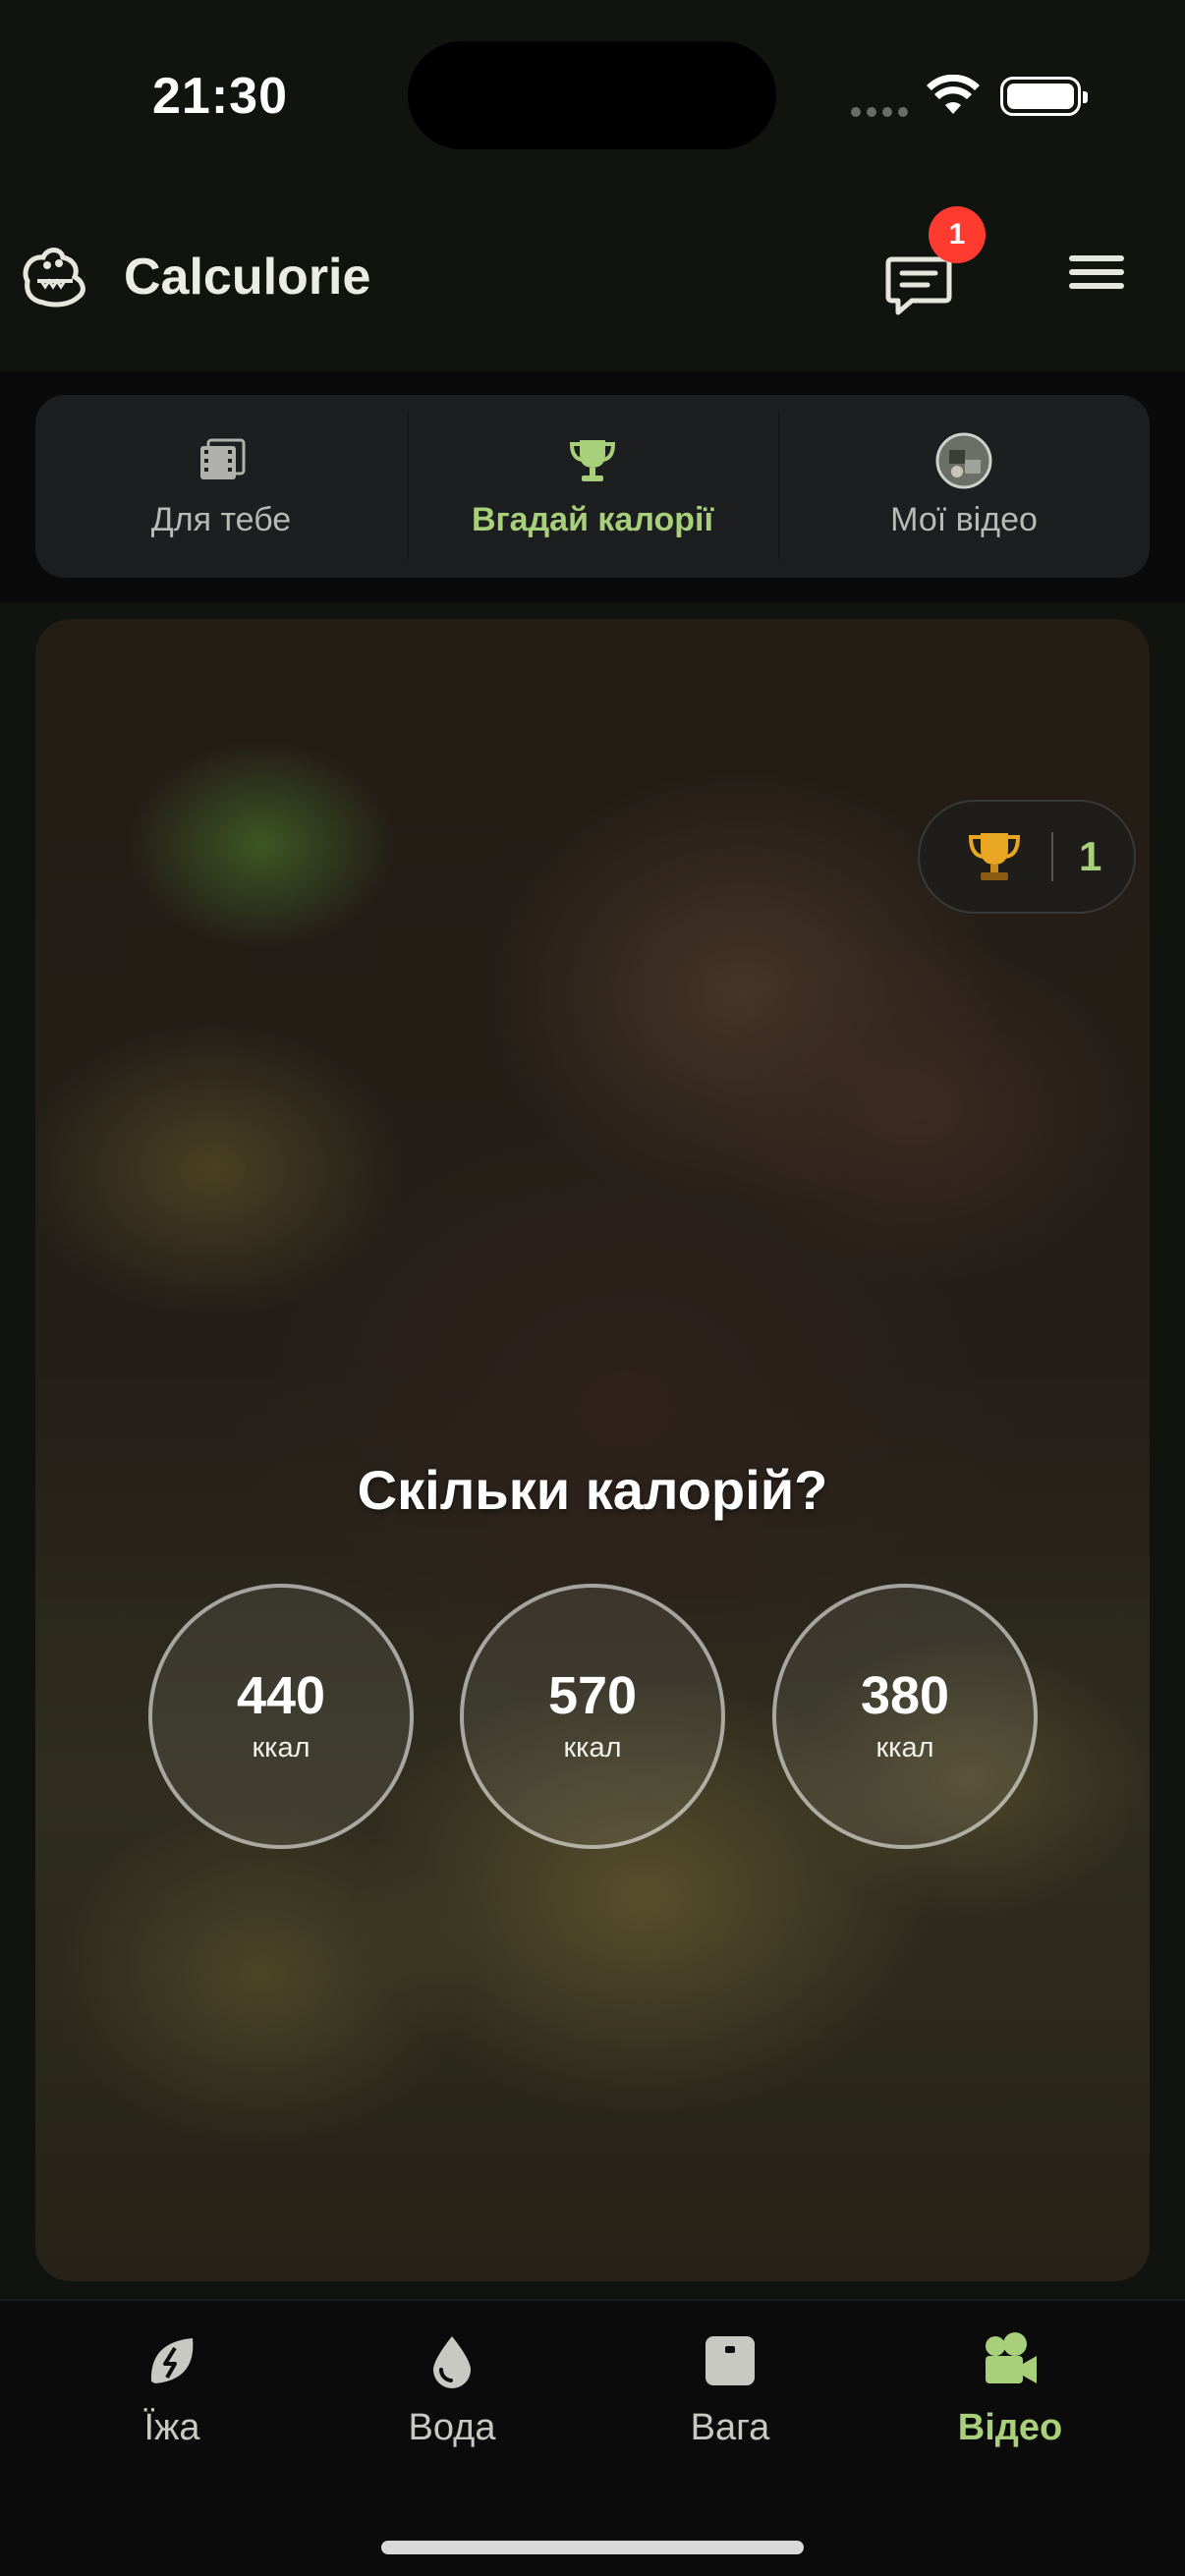 The height and width of the screenshot is (2576, 1185). Describe the element at coordinates (1012, 2357) in the screenshot. I see `video-camera-icon` at that location.